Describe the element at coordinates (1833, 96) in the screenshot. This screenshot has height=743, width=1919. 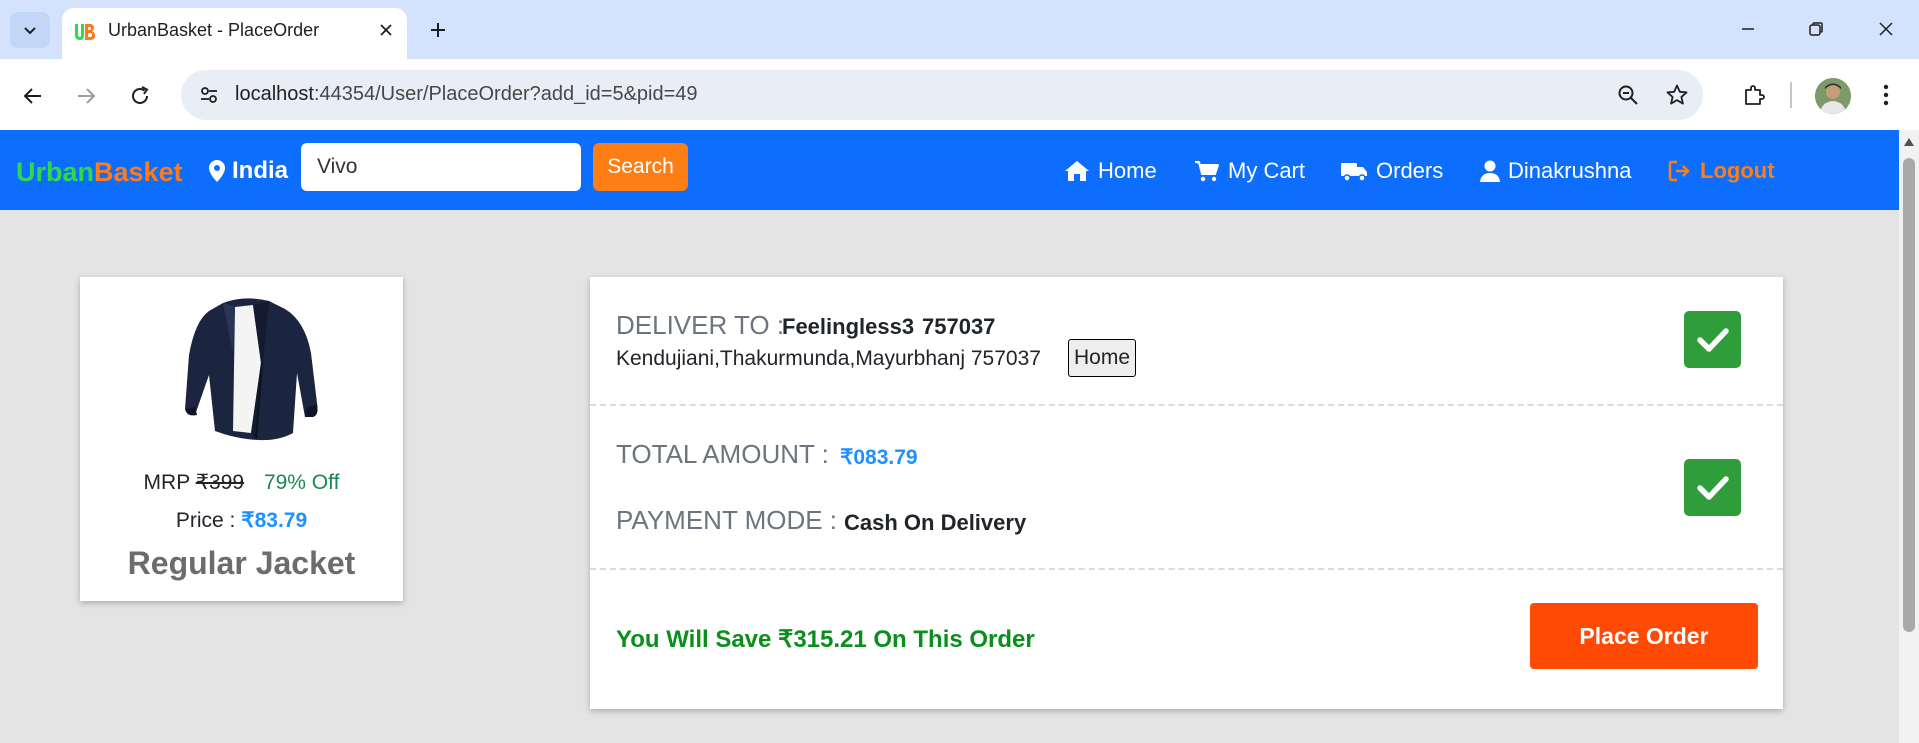
I see `avatar` at that location.